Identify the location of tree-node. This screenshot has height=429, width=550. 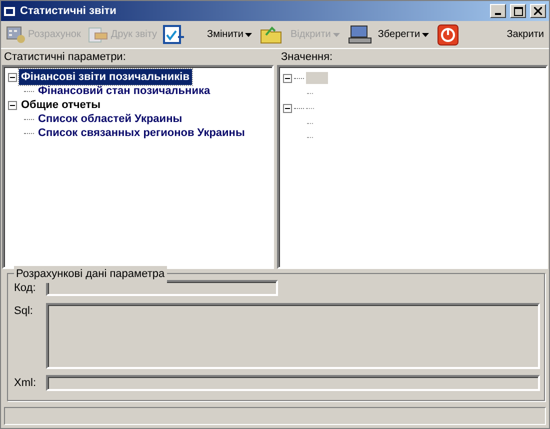
(317, 78).